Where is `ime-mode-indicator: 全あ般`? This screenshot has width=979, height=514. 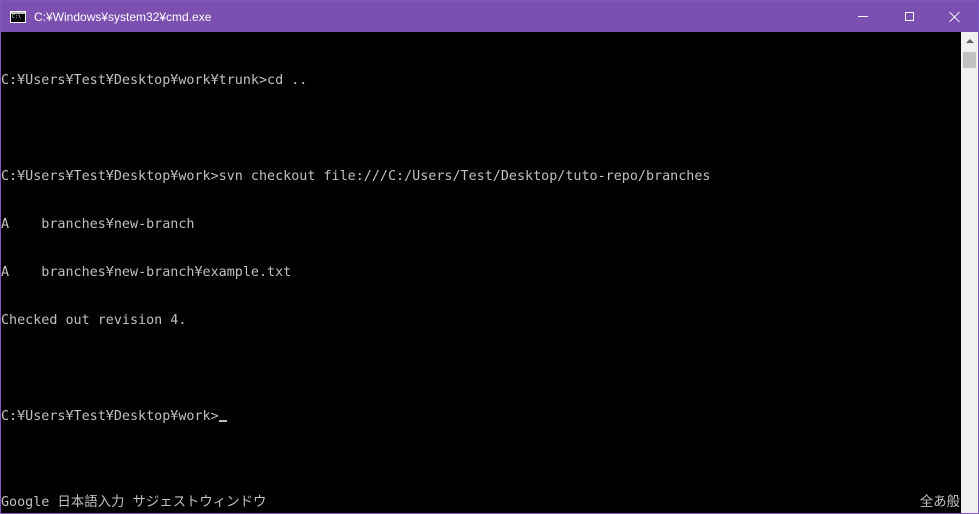 ime-mode-indicator: 全あ般 is located at coordinates (940, 502).